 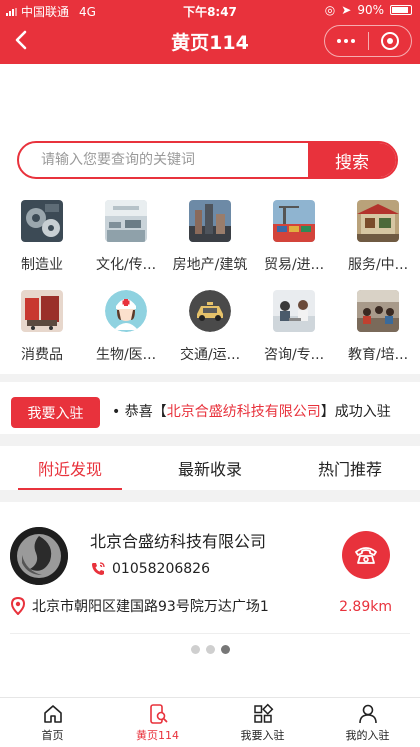 I want to click on category-item-consumer-goods: 消费品, so click(x=42, y=329).